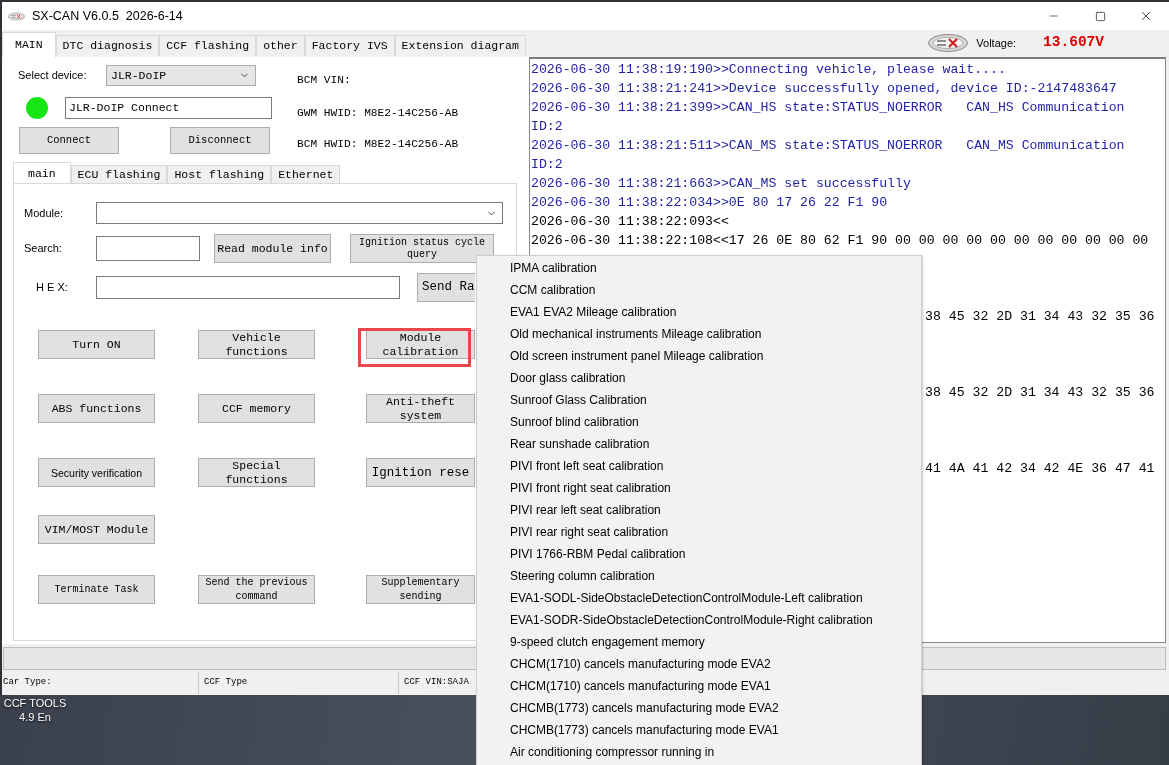 The height and width of the screenshot is (765, 1169). What do you see at coordinates (208, 45) in the screenshot?
I see `tab: CCF flashing` at bounding box center [208, 45].